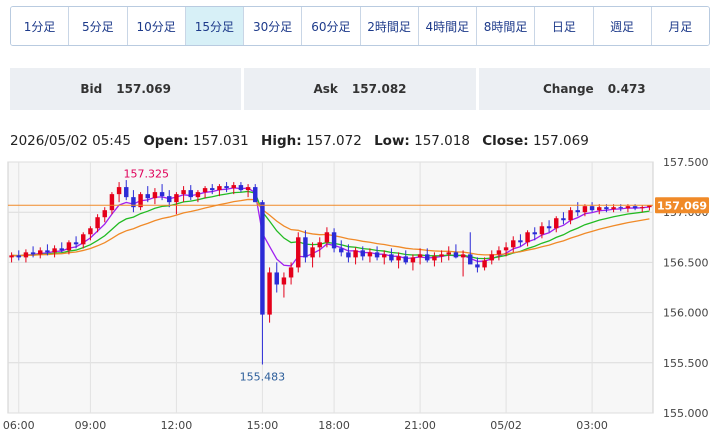 This screenshot has height=435, width=720. Describe the element at coordinates (626, 89) in the screenshot. I see `change-value: 0.473` at that location.